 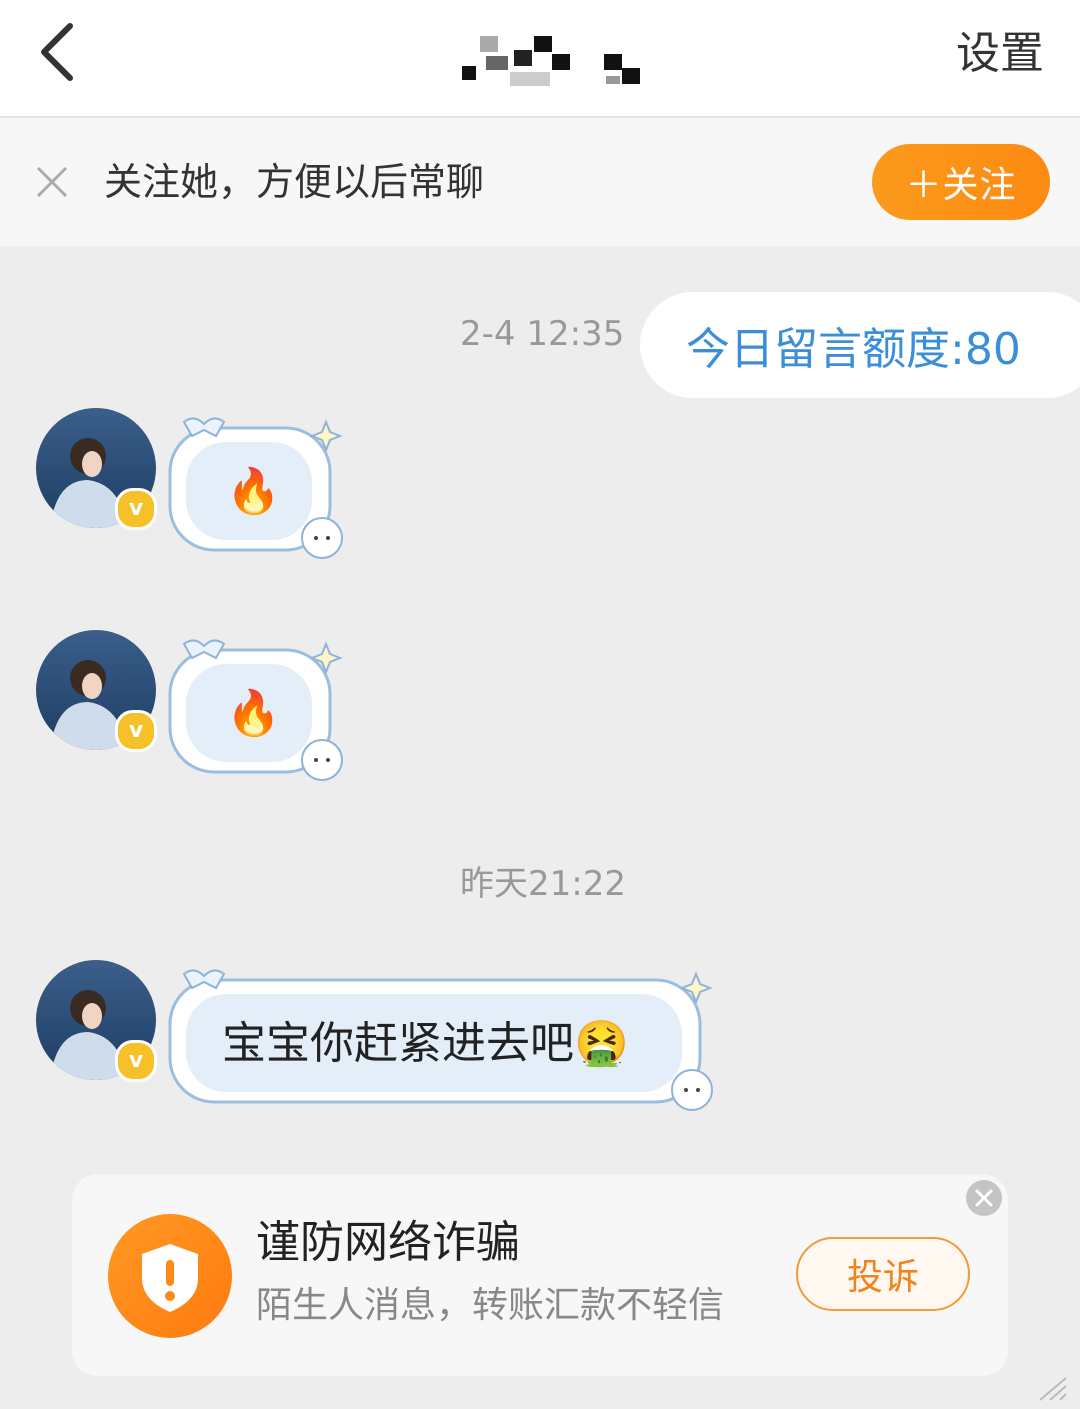 I want to click on settings-button: 设置, so click(x=1000, y=54).